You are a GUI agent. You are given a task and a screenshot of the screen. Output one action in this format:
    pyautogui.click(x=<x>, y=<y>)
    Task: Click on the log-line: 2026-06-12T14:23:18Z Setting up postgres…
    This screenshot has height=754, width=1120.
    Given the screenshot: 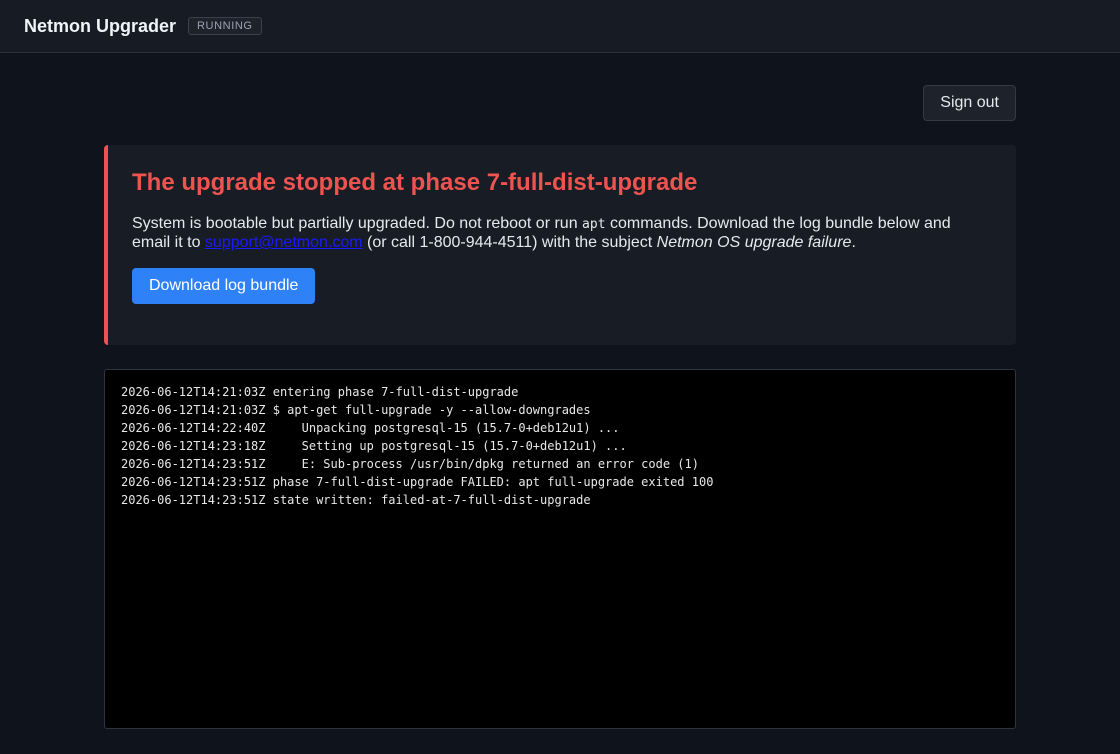 What is the action you would take?
    pyautogui.click(x=374, y=446)
    